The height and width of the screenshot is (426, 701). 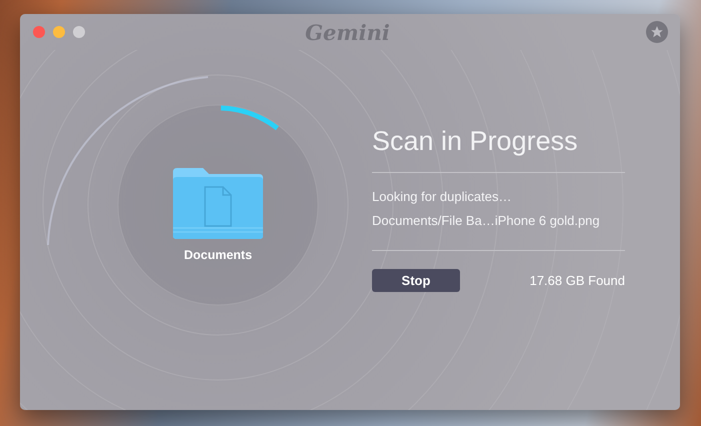 What do you see at coordinates (218, 255) in the screenshot?
I see `folder-label: Documents` at bounding box center [218, 255].